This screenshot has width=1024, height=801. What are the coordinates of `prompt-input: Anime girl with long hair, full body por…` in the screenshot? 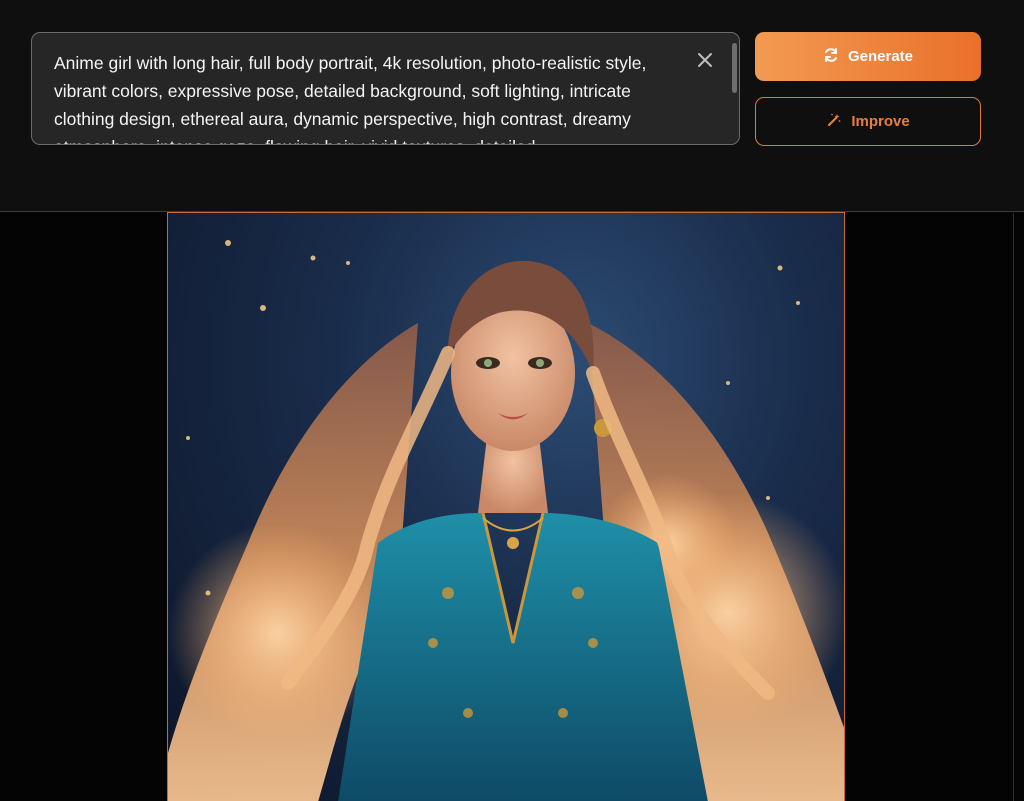 It's located at (385, 88).